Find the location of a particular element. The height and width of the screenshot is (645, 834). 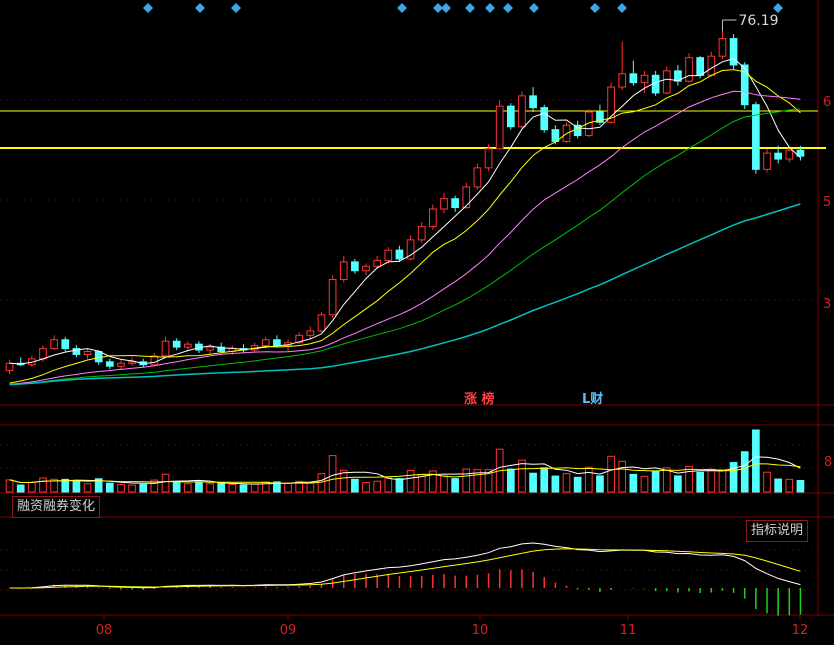

high-price-label: 76.19 is located at coordinates (758, 21).